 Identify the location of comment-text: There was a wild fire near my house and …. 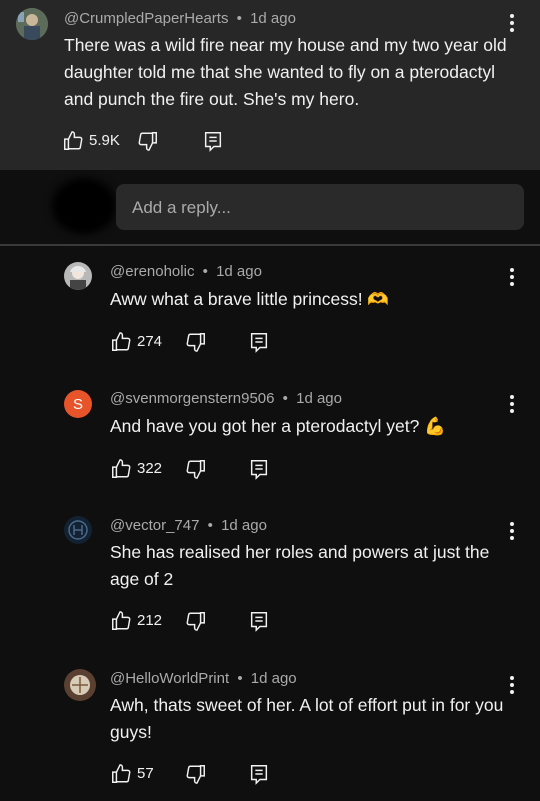
(285, 72).